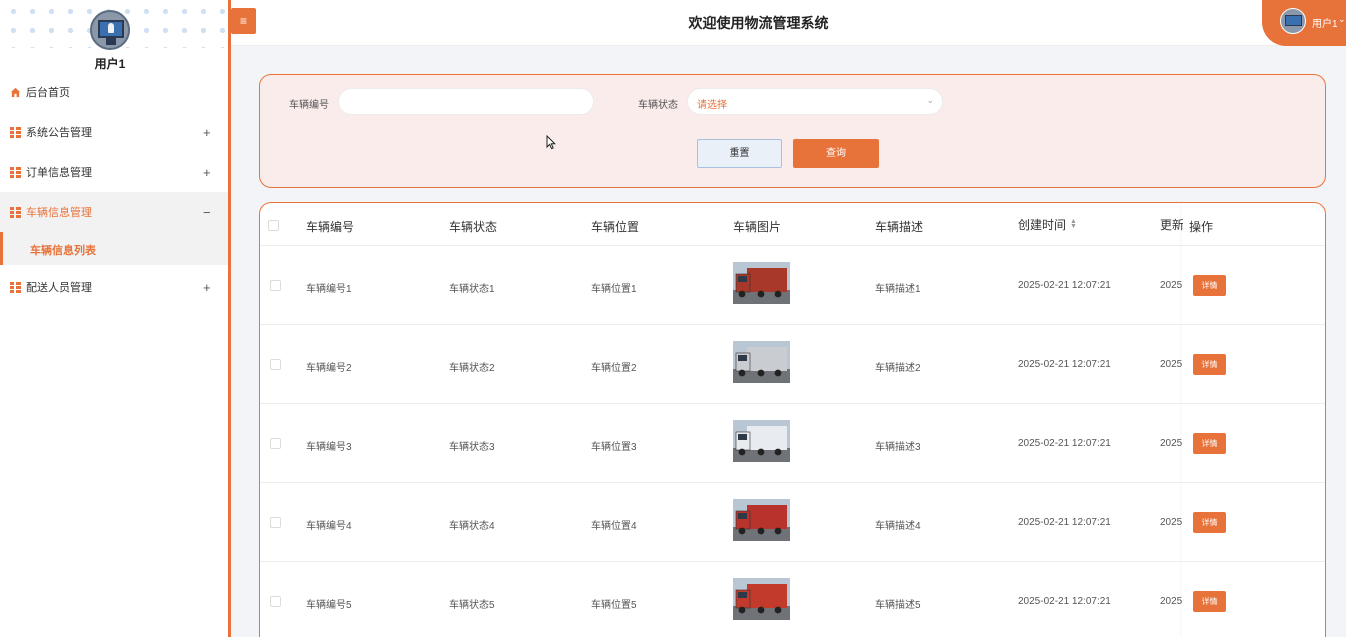 Image resolution: width=1346 pixels, height=637 pixels. What do you see at coordinates (63, 251) in the screenshot?
I see `sidebar-subitem-label: 车辆信息列表` at bounding box center [63, 251].